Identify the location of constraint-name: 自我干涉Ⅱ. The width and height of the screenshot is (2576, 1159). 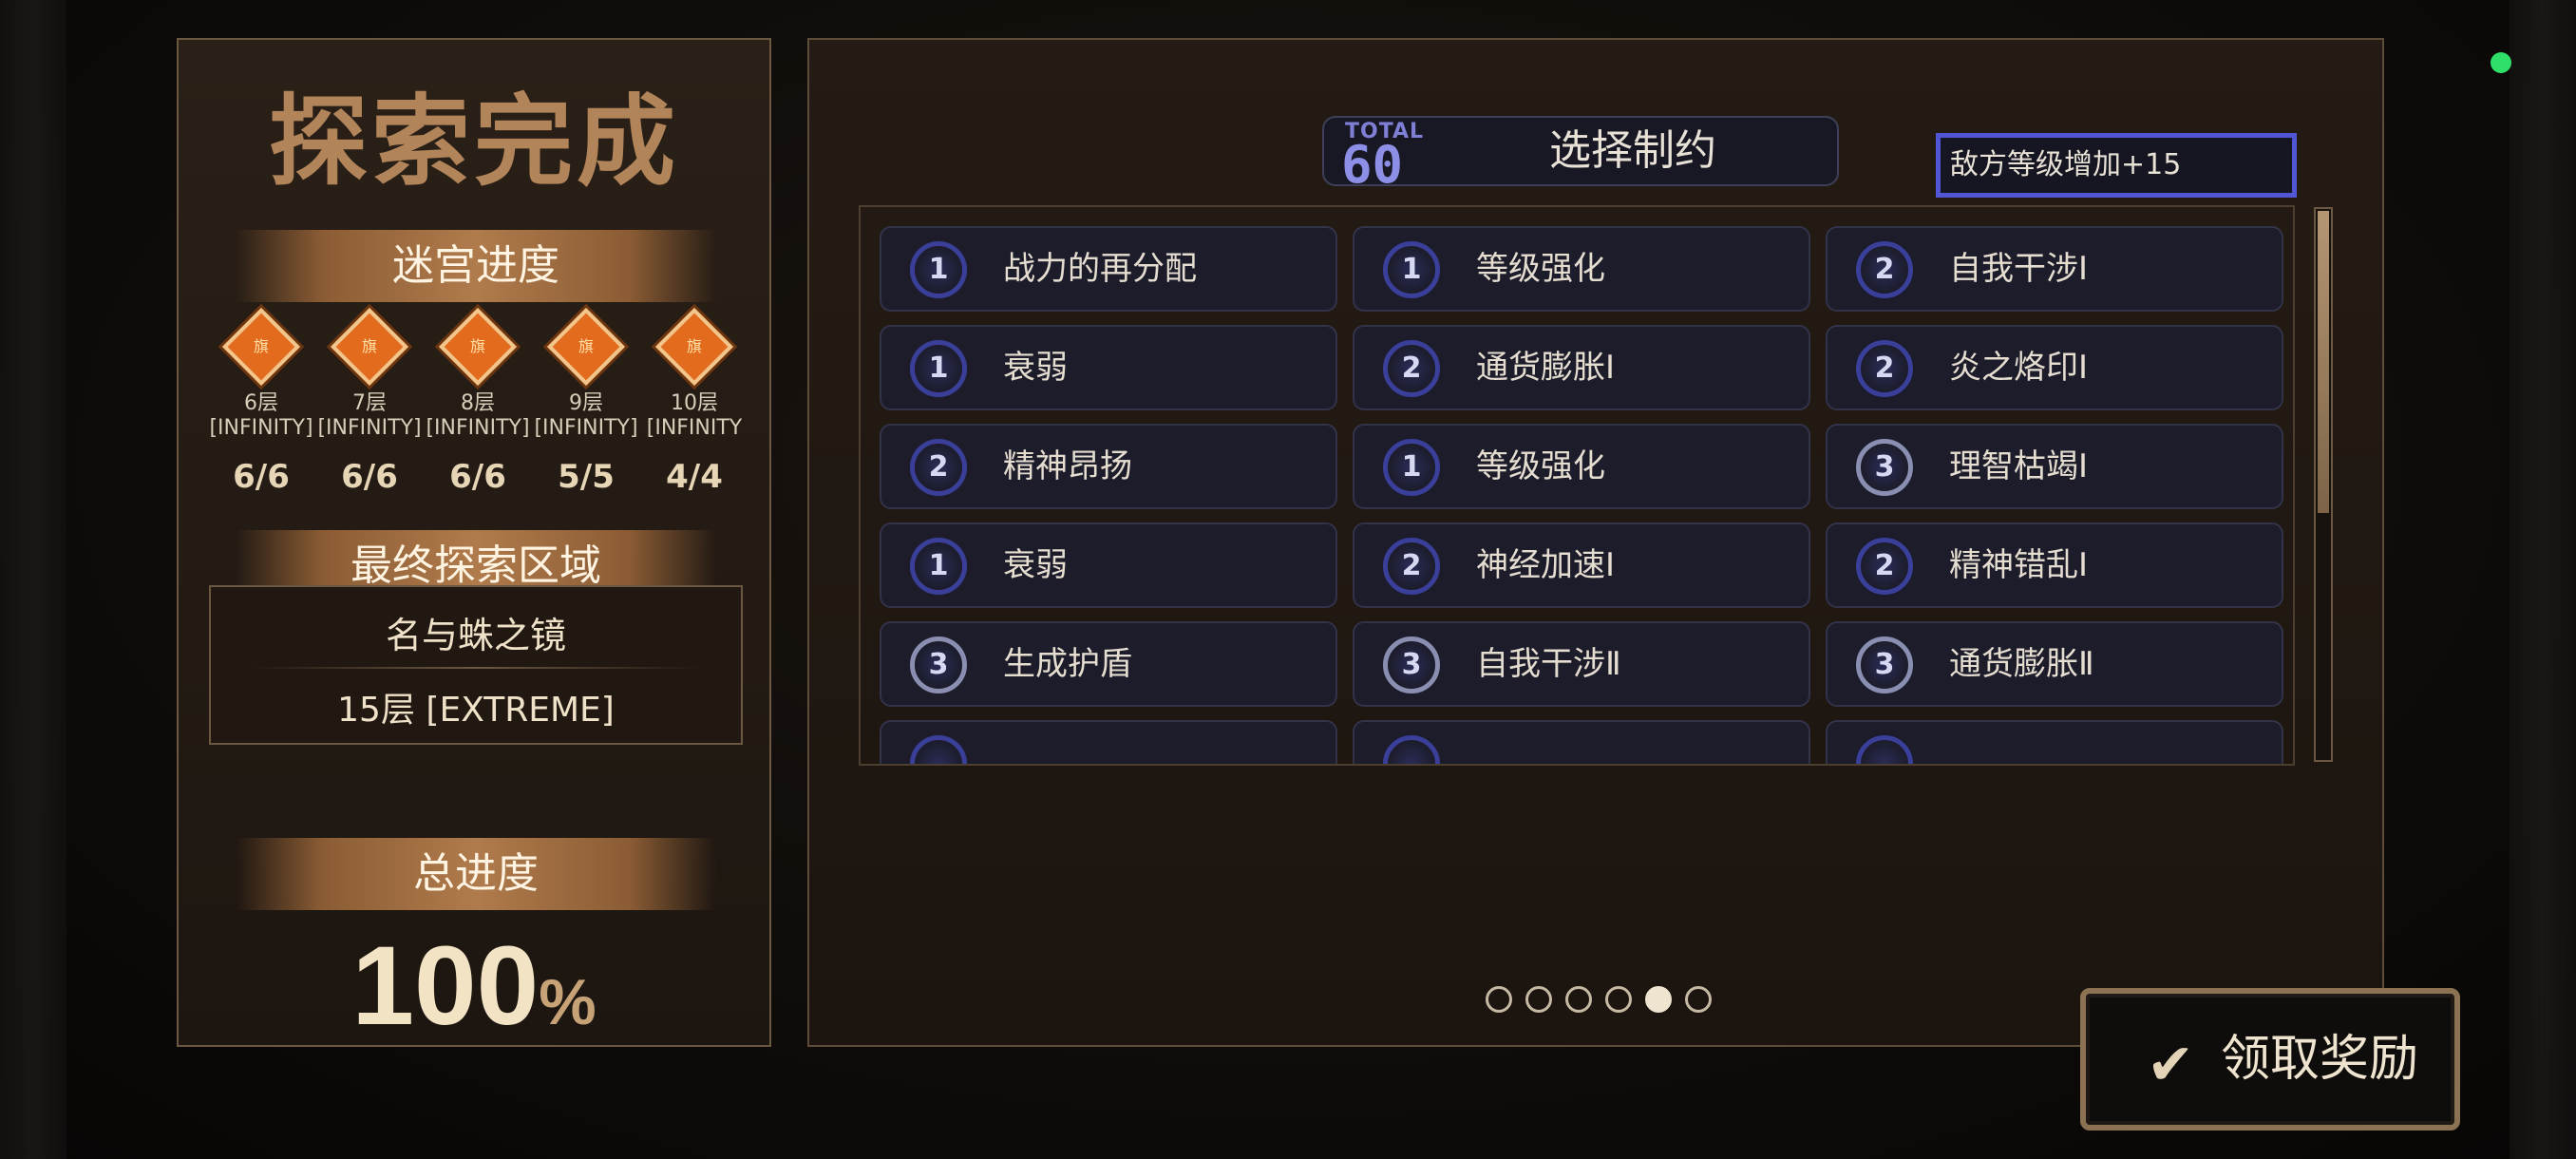
(1548, 664).